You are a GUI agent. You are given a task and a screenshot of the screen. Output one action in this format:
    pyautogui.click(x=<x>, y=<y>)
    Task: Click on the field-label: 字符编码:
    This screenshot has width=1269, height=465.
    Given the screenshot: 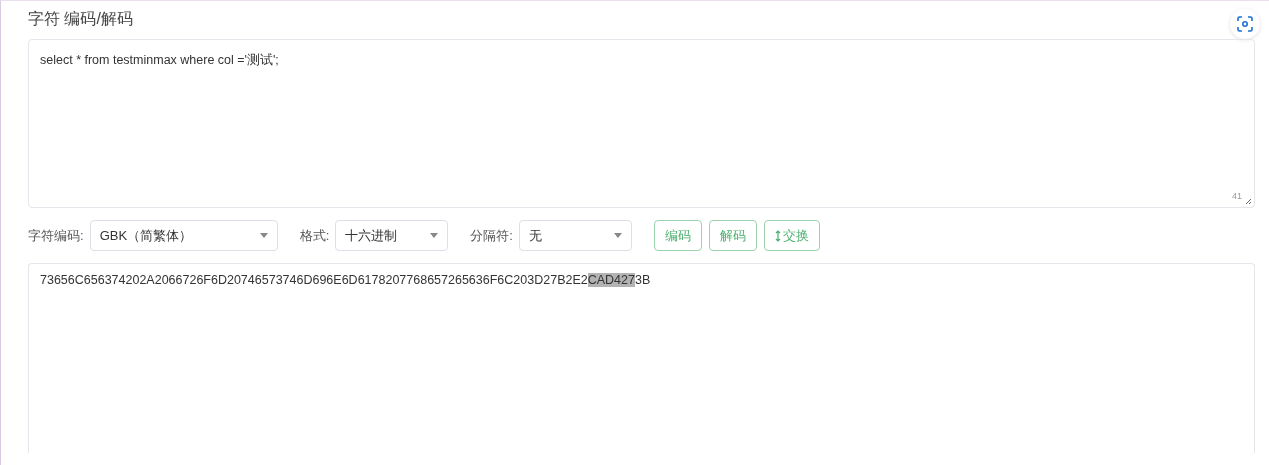 What is the action you would take?
    pyautogui.click(x=56, y=235)
    